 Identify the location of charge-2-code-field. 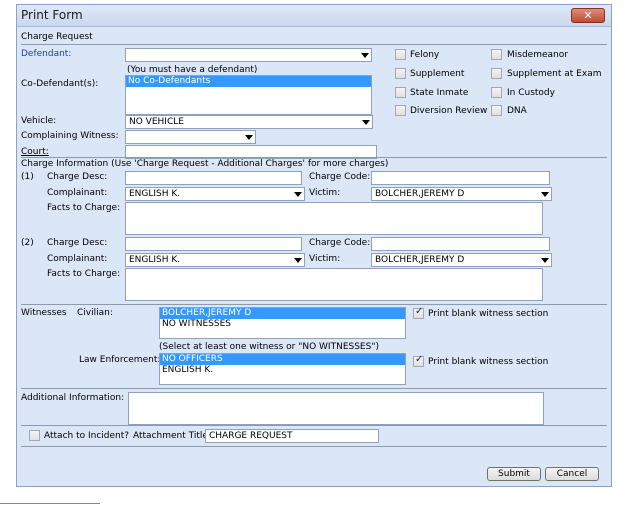
(460, 244).